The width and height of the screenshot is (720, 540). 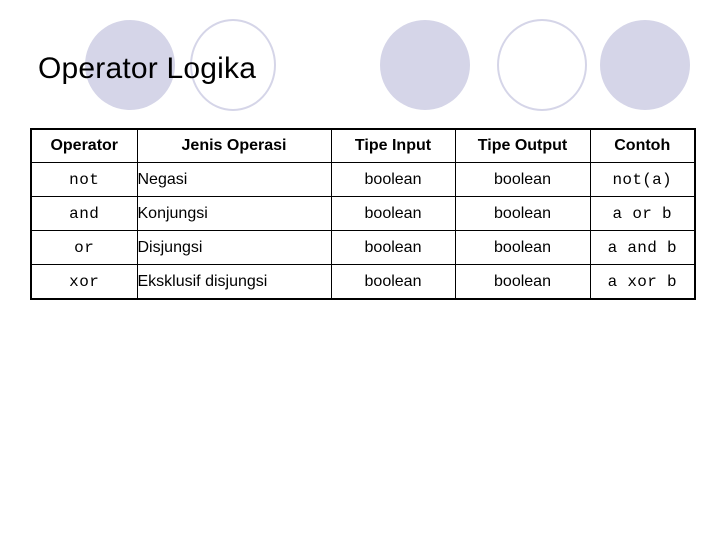 I want to click on column-header-jenis-operasi: Jenis Operasi, so click(x=234, y=145).